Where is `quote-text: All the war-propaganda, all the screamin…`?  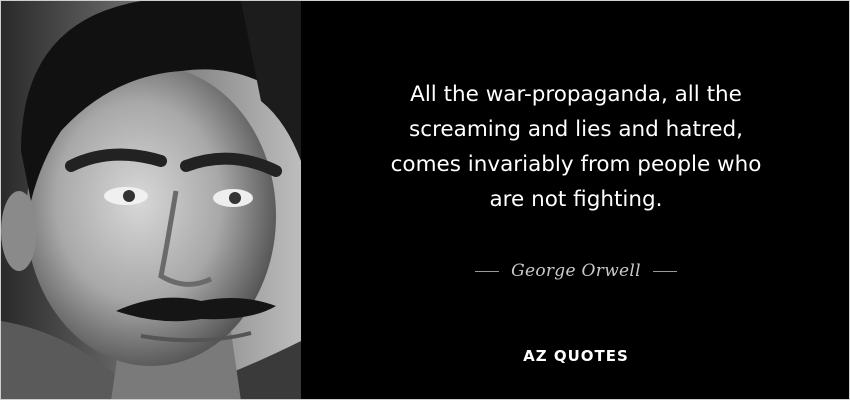
quote-text: All the war-propaganda, all the screamin… is located at coordinates (576, 147).